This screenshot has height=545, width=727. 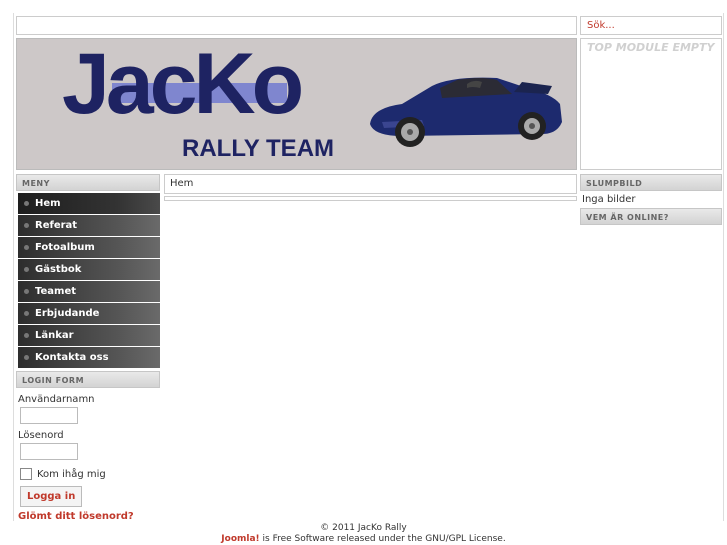 What do you see at coordinates (51, 496) in the screenshot?
I see `login-button: Logga in` at bounding box center [51, 496].